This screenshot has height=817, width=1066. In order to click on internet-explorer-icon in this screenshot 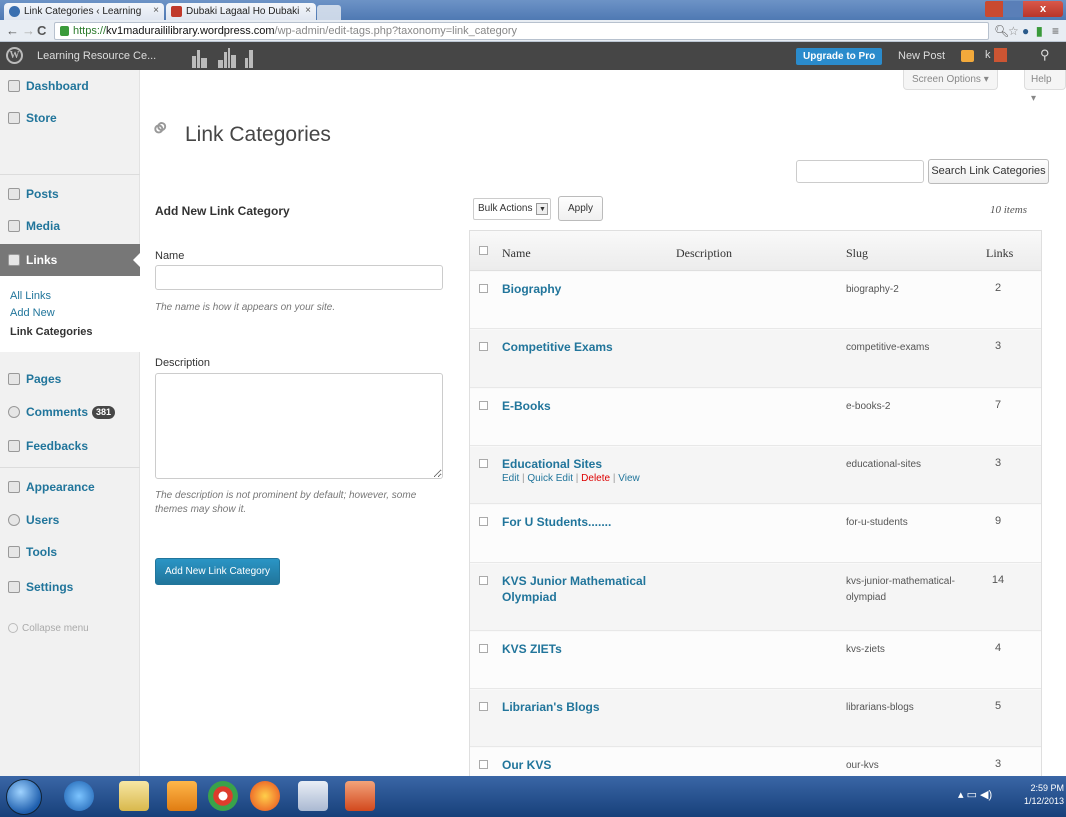, I will do `click(79, 796)`.